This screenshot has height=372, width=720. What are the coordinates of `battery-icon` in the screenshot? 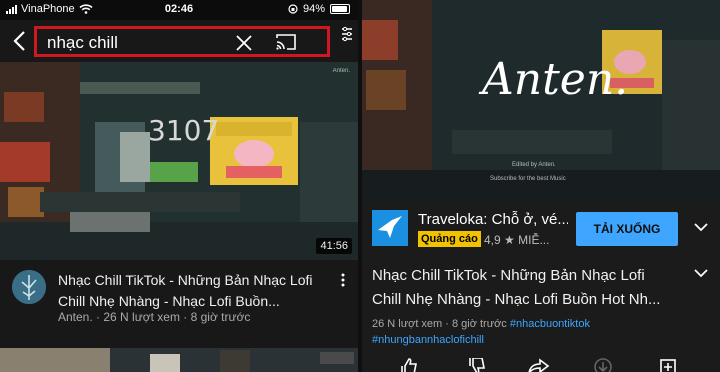 It's located at (340, 9).